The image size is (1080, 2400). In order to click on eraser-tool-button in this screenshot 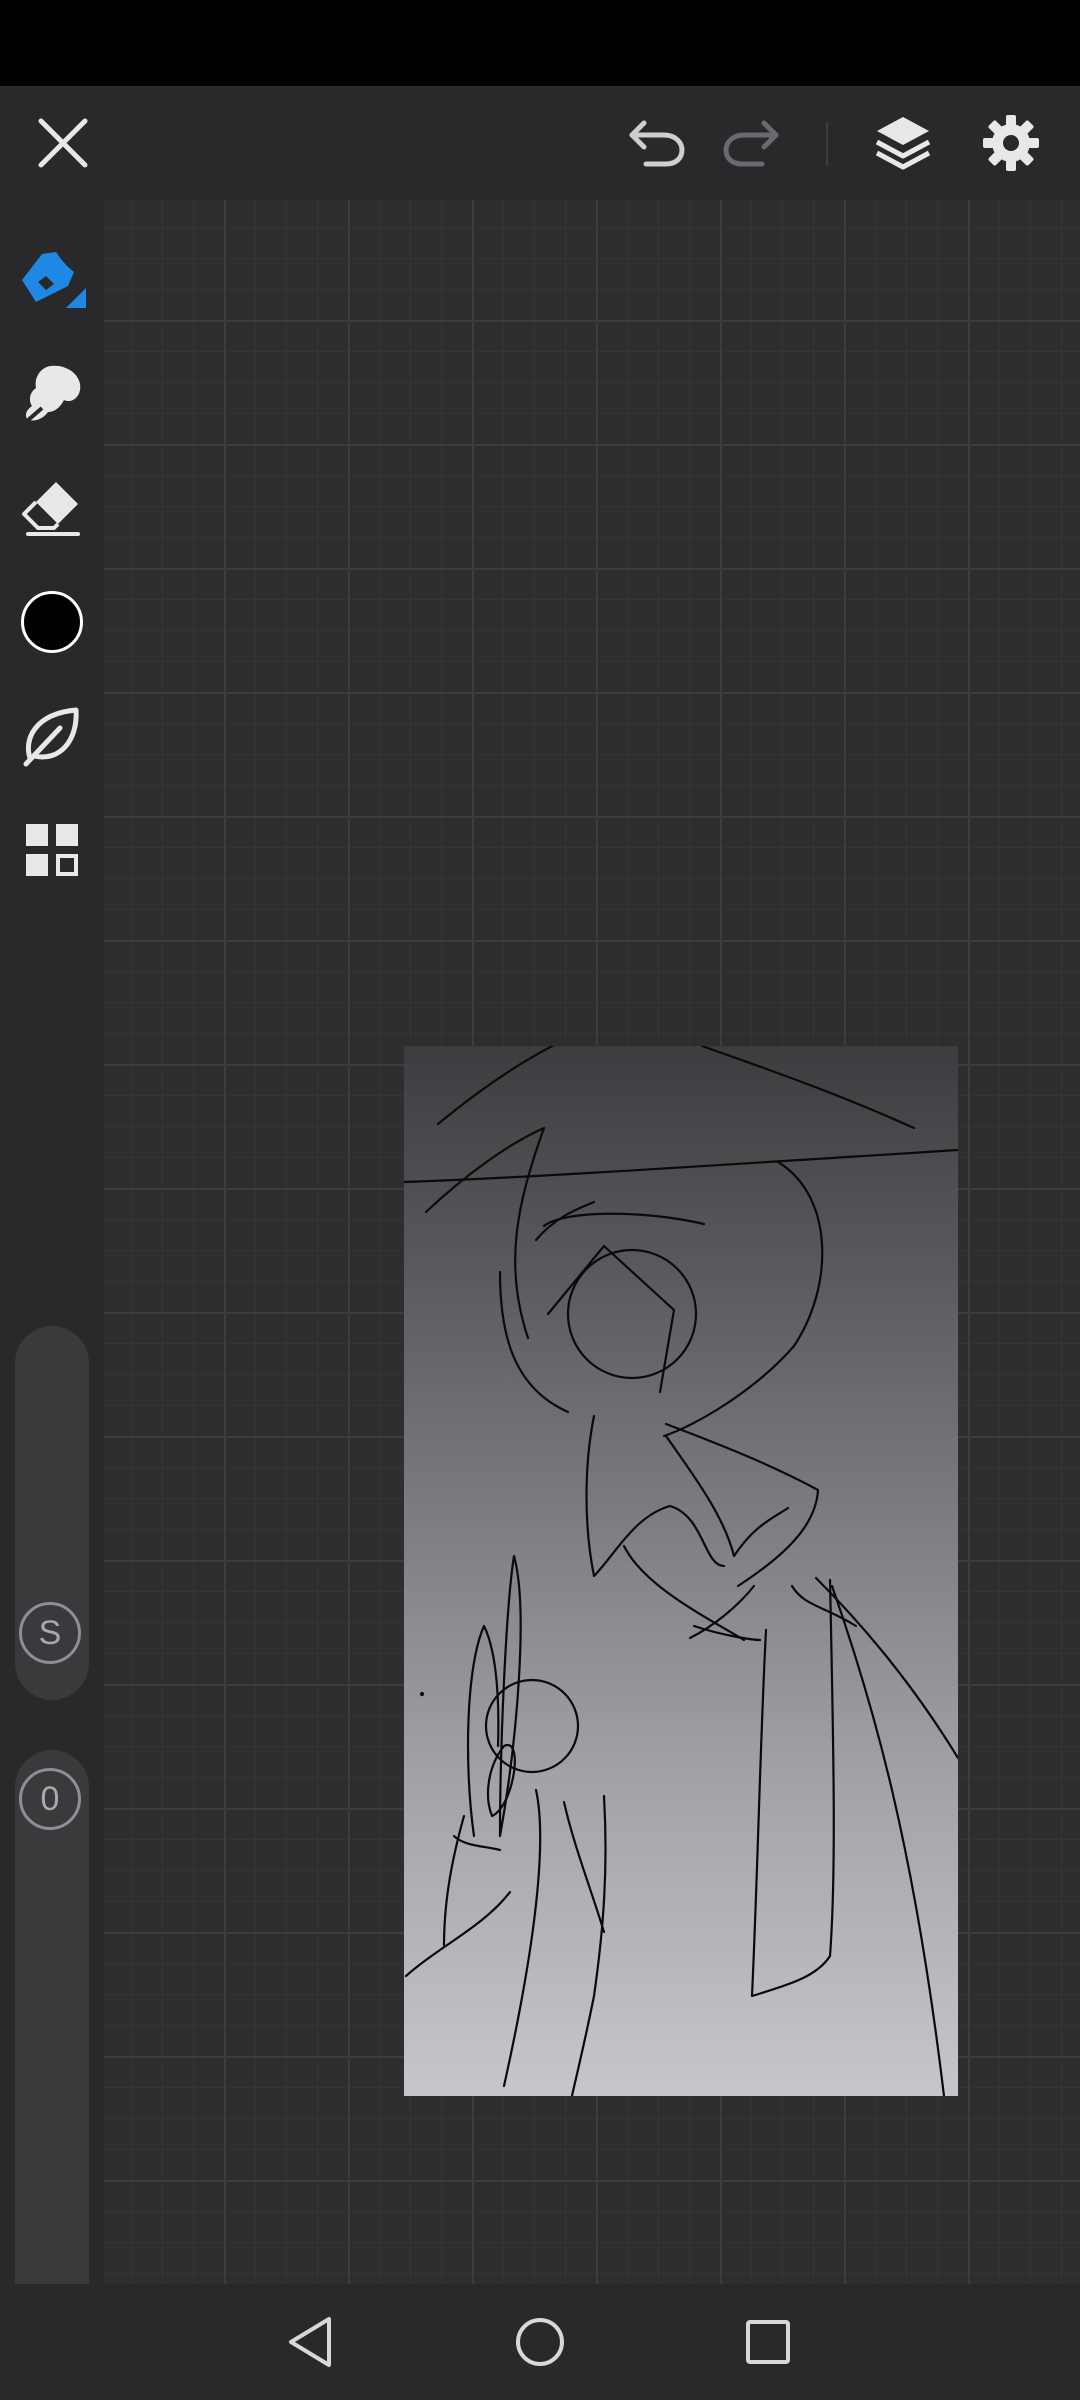, I will do `click(52, 508)`.